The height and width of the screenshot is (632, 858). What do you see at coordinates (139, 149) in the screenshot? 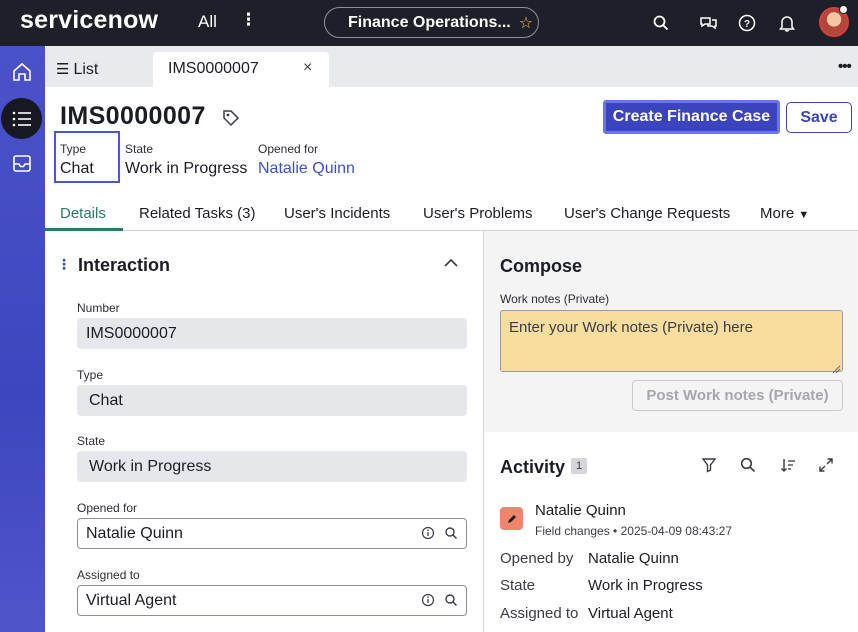
I see `meta-state-label: State` at bounding box center [139, 149].